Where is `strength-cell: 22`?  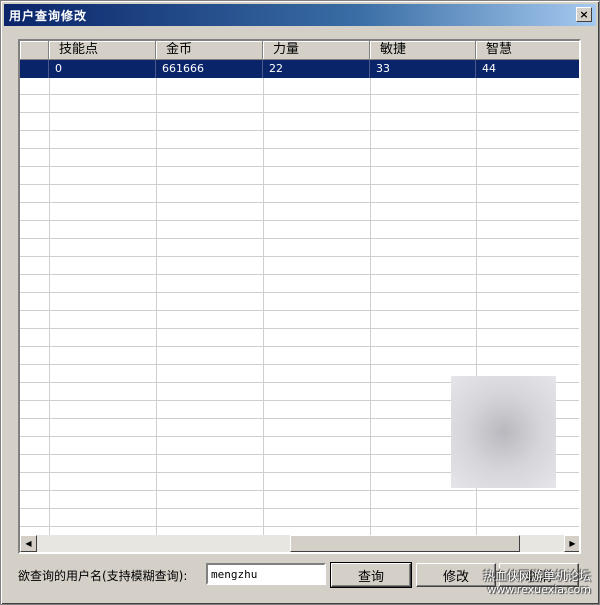 strength-cell: 22 is located at coordinates (316, 69).